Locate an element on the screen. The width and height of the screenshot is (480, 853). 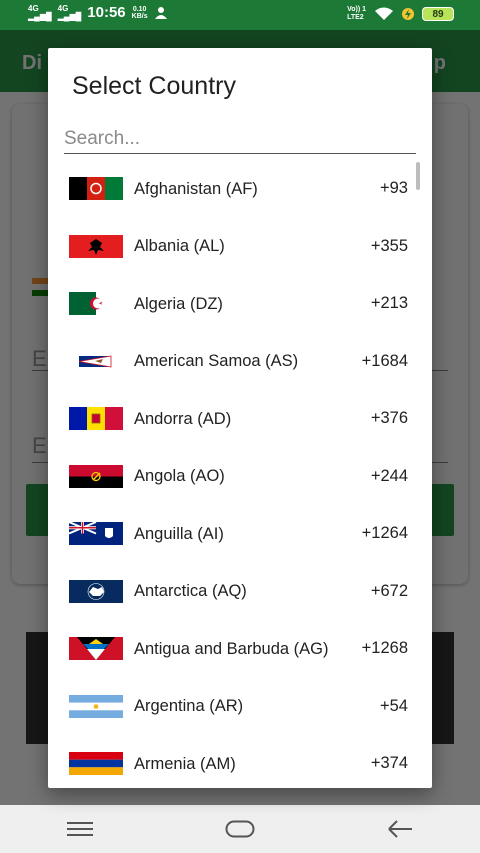
navigation-bar is located at coordinates (240, 829).